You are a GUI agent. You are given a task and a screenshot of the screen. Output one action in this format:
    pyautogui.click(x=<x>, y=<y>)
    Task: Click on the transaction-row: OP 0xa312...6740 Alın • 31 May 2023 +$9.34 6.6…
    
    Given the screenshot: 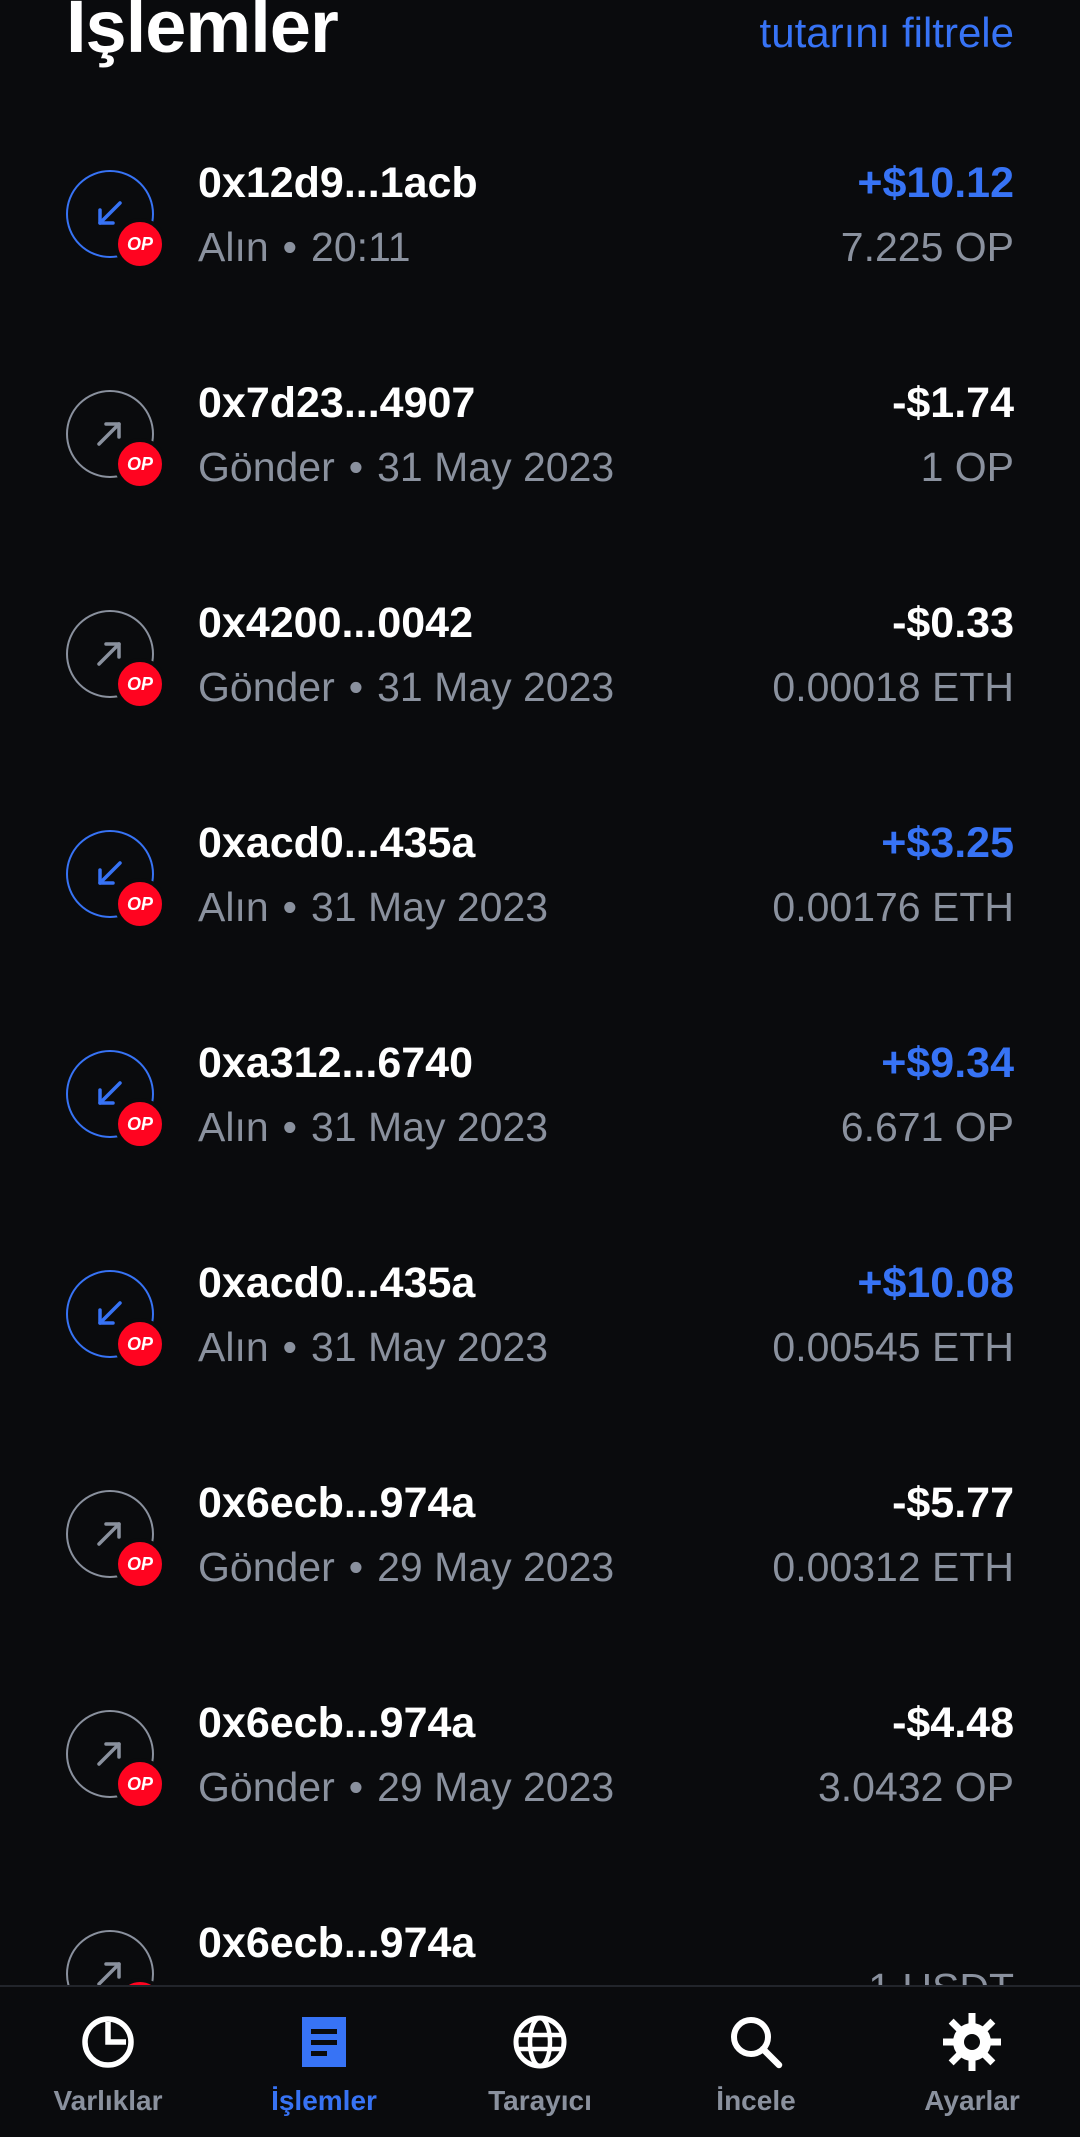 What is the action you would take?
    pyautogui.click(x=540, y=1100)
    